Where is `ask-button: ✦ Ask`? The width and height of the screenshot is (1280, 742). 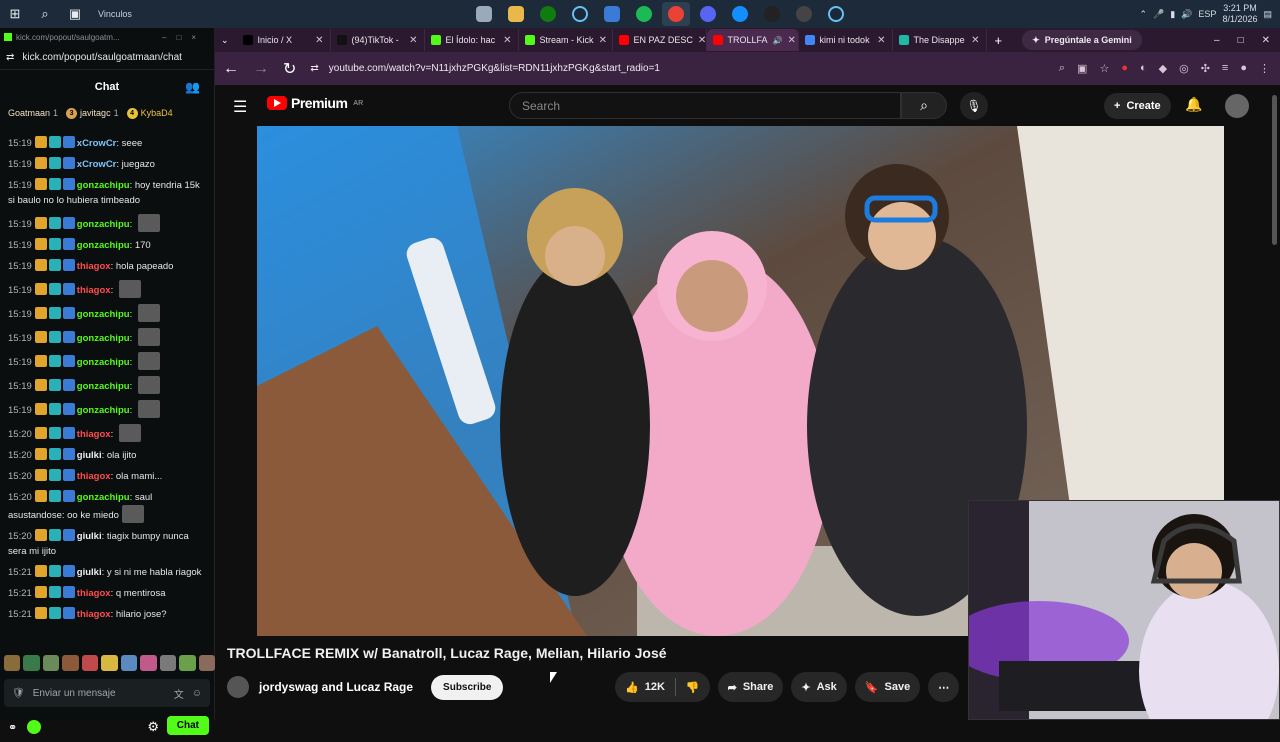 ask-button: ✦ Ask is located at coordinates (819, 687).